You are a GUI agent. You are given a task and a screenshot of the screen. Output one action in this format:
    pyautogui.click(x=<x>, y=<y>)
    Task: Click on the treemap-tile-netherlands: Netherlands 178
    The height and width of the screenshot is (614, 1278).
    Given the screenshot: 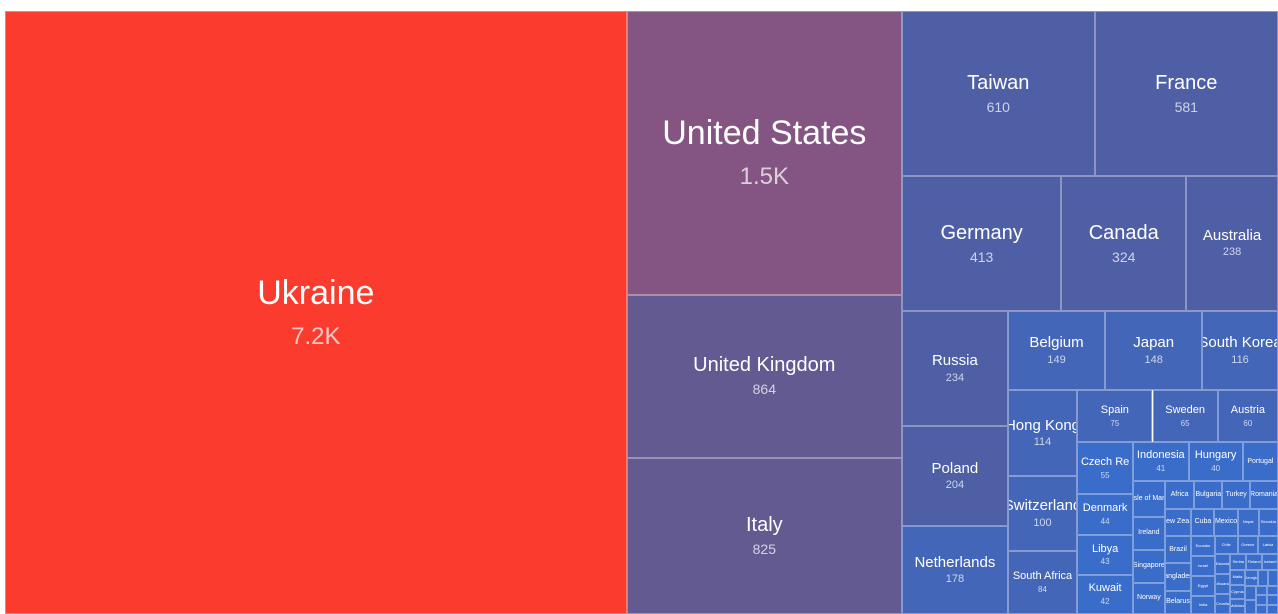 What is the action you would take?
    pyautogui.click(x=954, y=570)
    